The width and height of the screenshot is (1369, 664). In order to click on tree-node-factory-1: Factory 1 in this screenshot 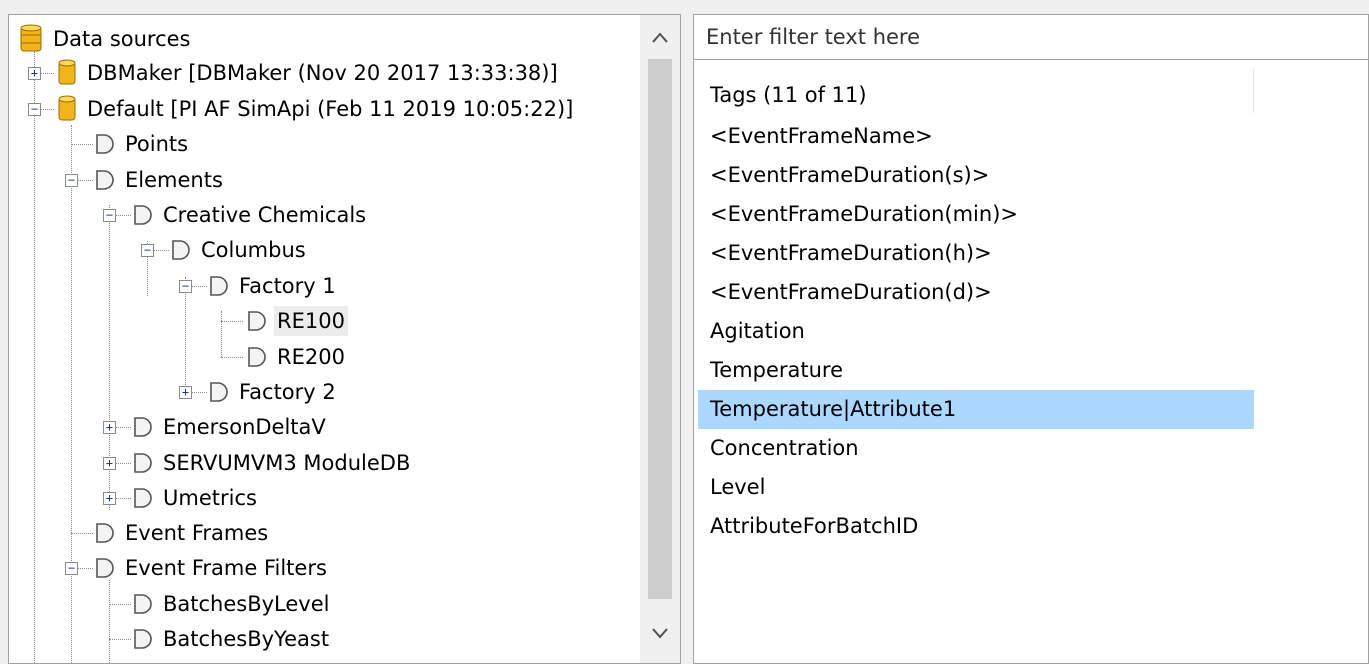, I will do `click(273, 286)`.